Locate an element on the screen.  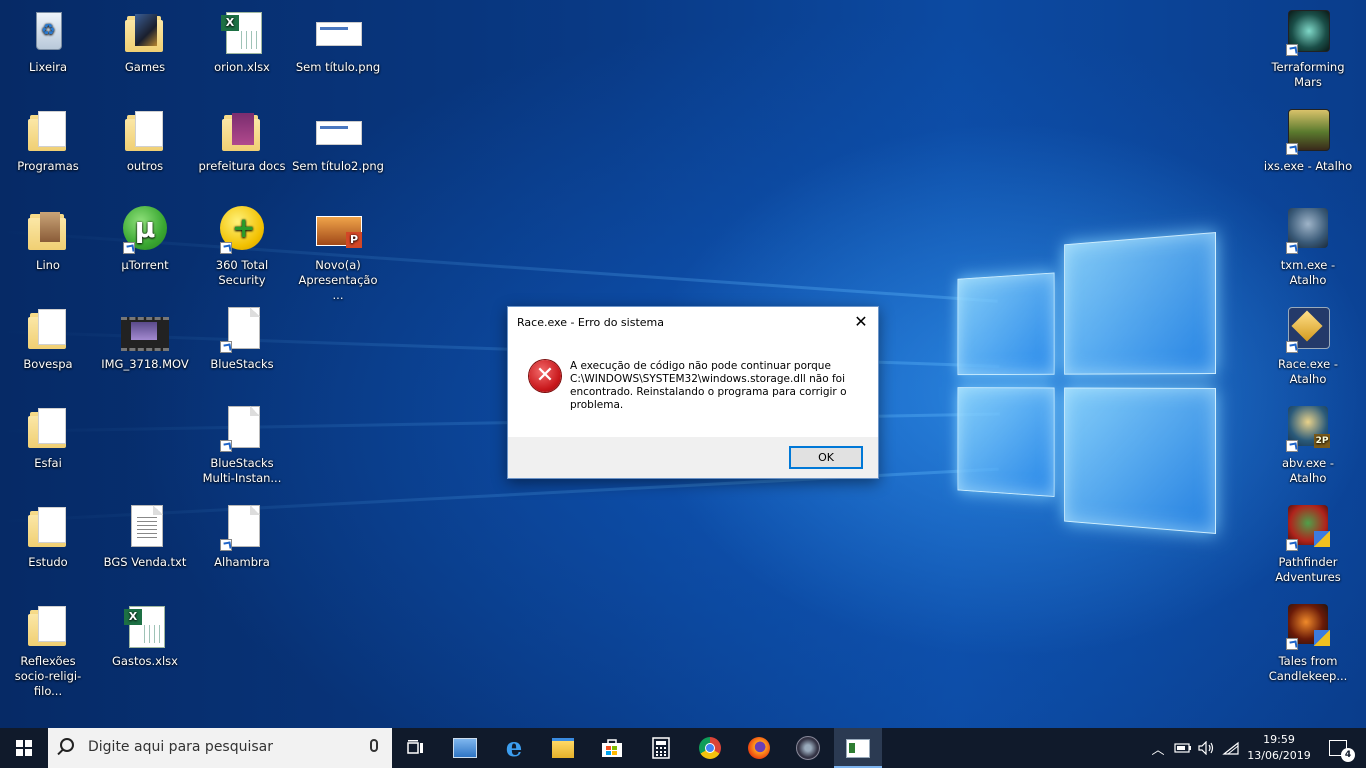
taskbar-app-firefox is located at coordinates (759, 748).